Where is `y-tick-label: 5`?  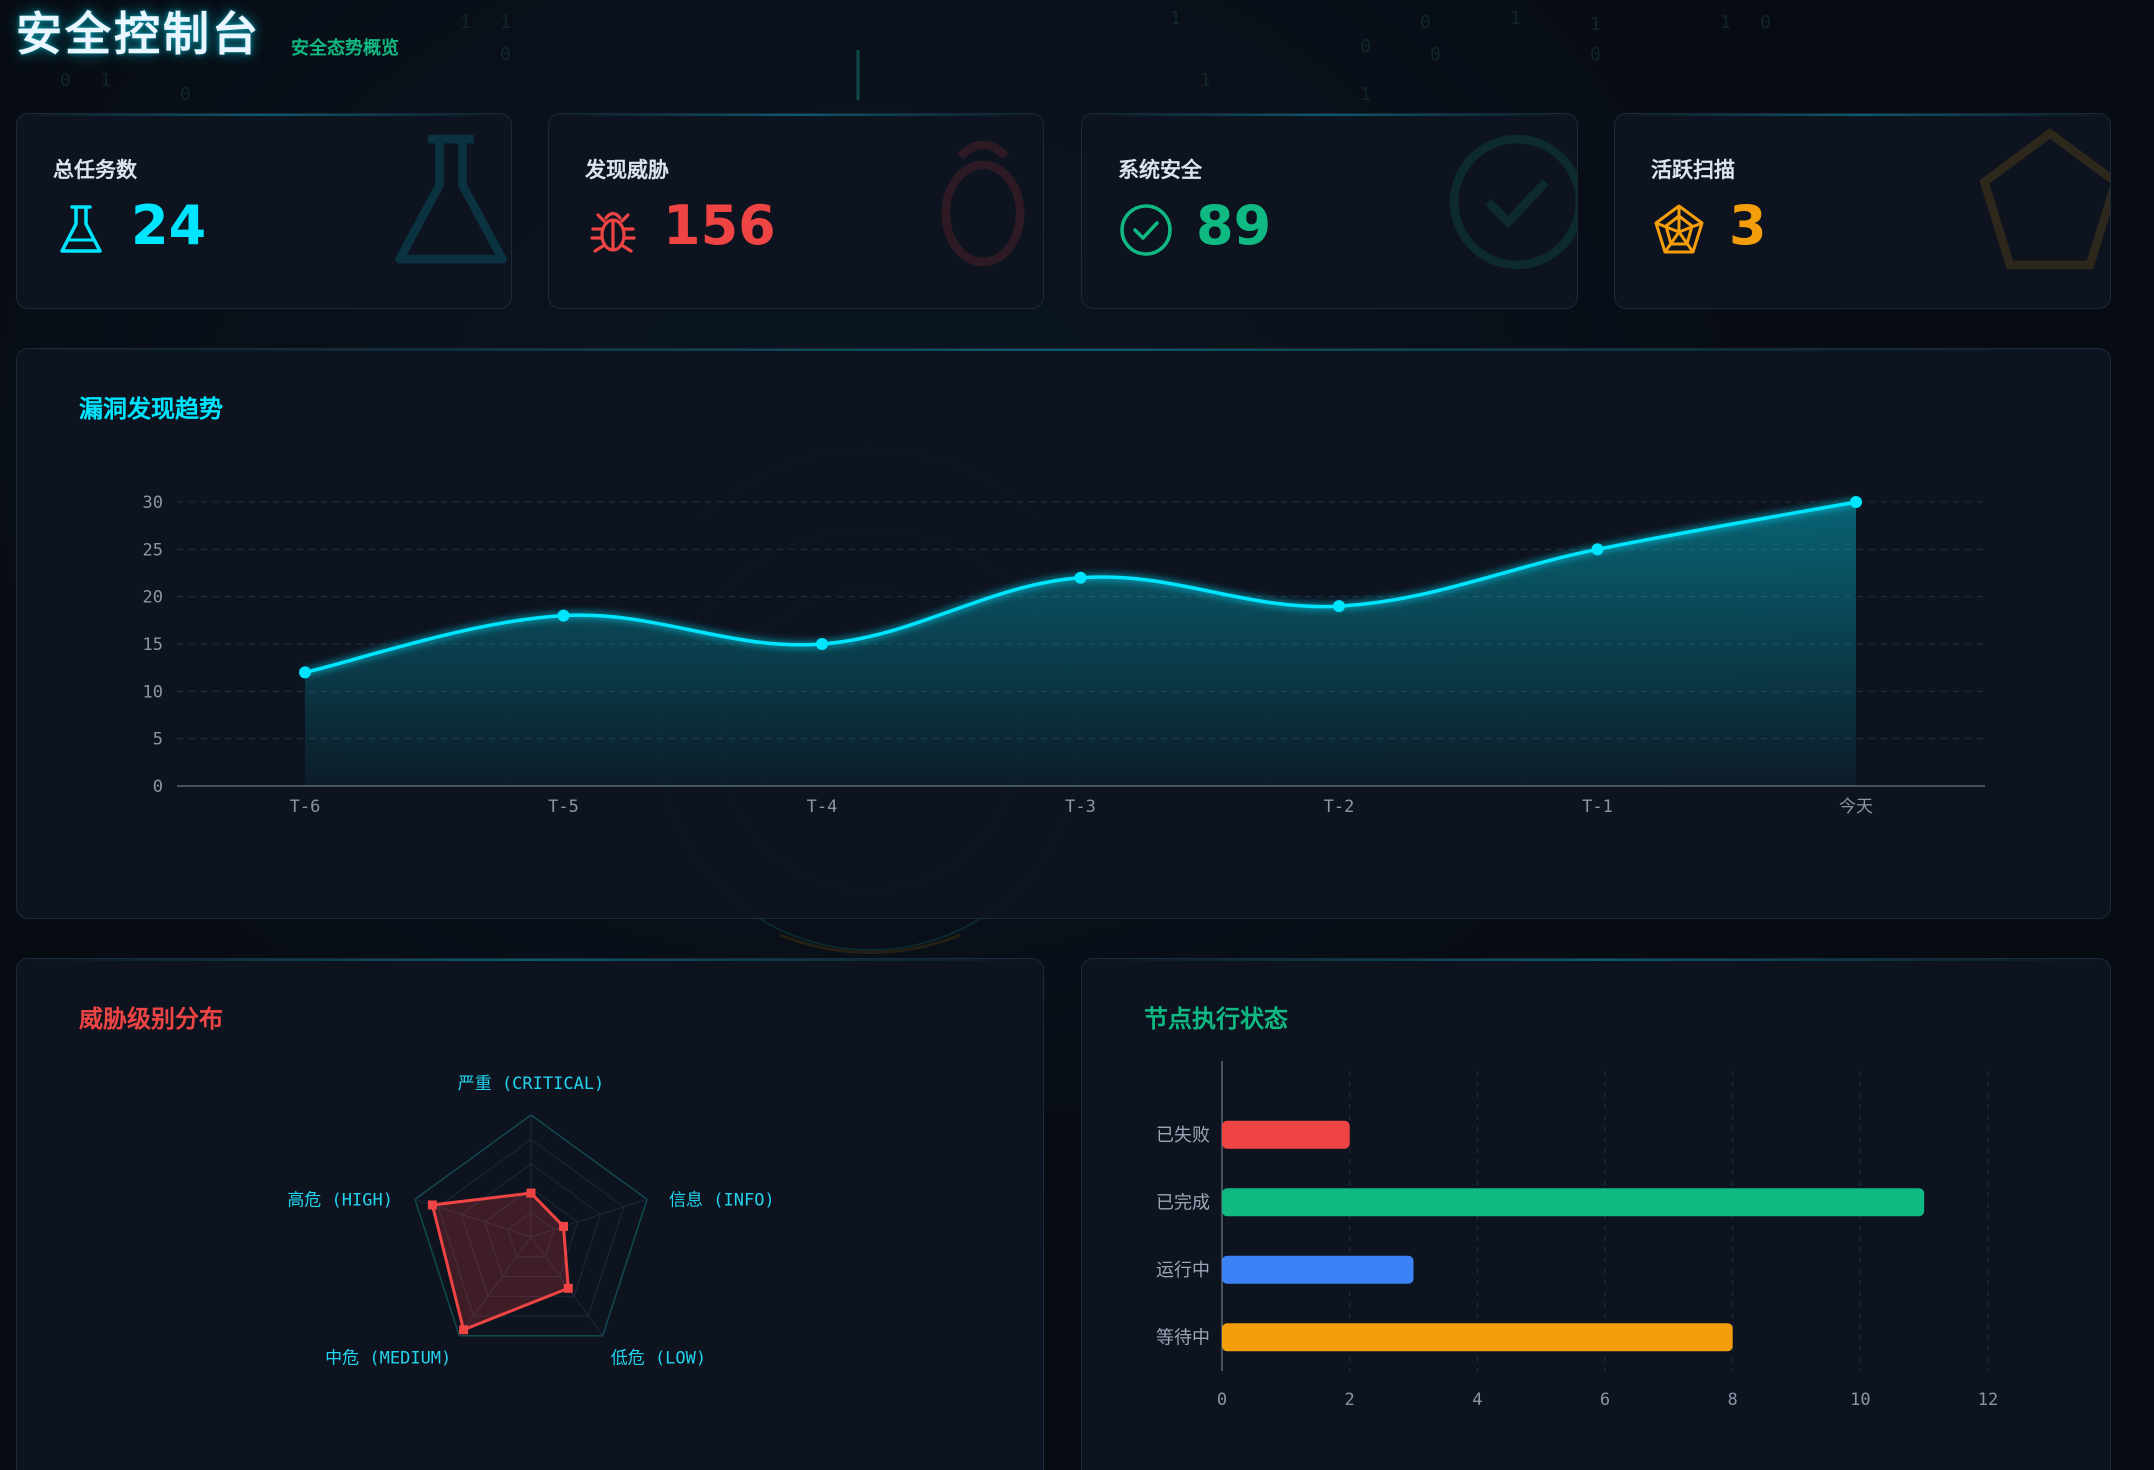 y-tick-label: 5 is located at coordinates (158, 740).